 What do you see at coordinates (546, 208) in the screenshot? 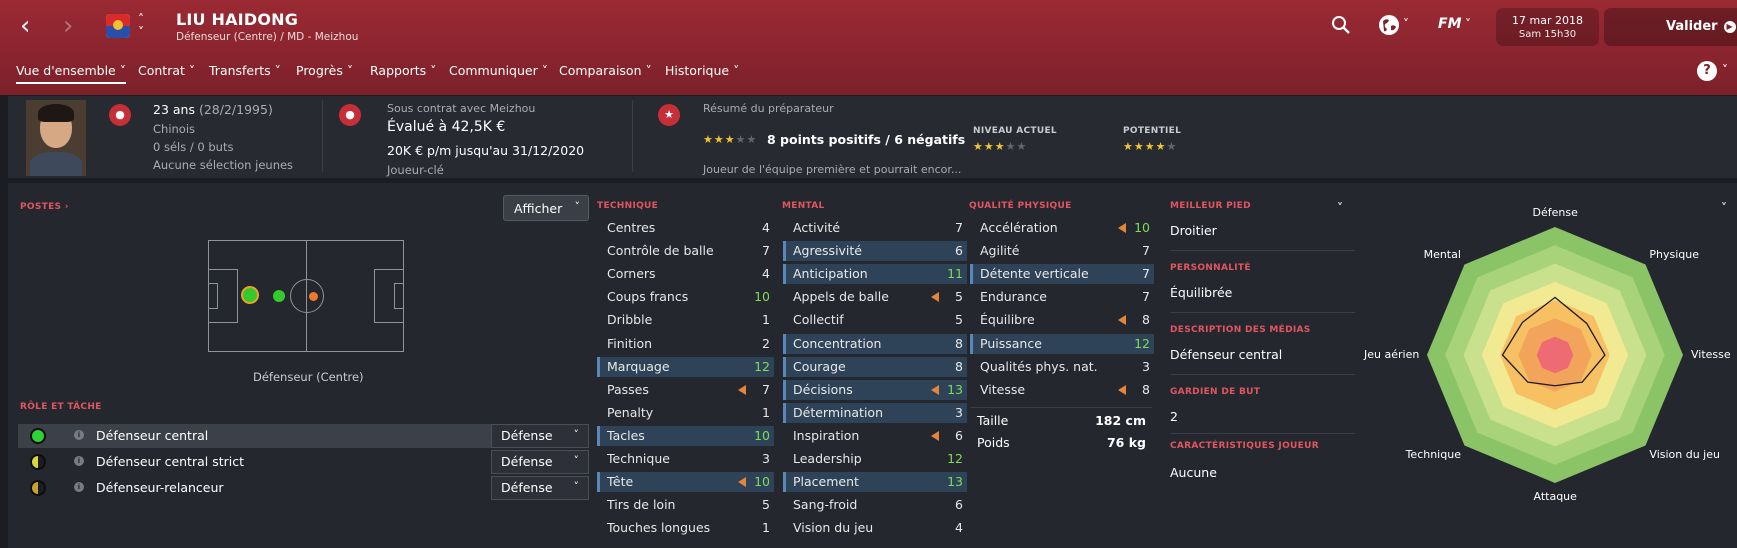
I see `display-dropdown: Afficher ˅` at bounding box center [546, 208].